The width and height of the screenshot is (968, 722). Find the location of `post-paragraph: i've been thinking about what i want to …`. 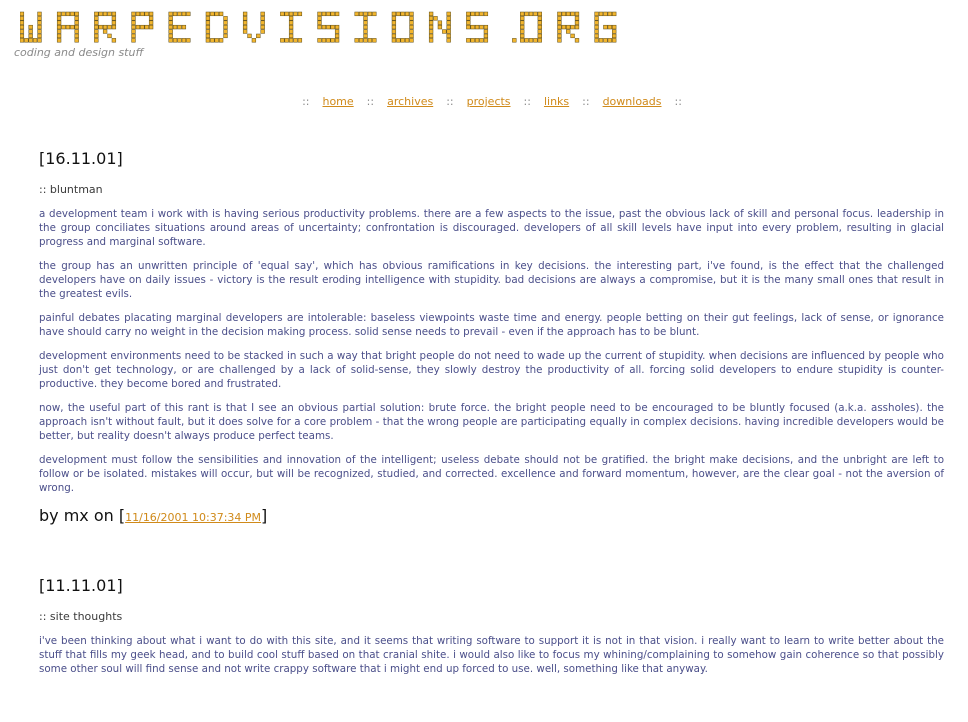

post-paragraph: i've been thinking about what i want to … is located at coordinates (491, 655).